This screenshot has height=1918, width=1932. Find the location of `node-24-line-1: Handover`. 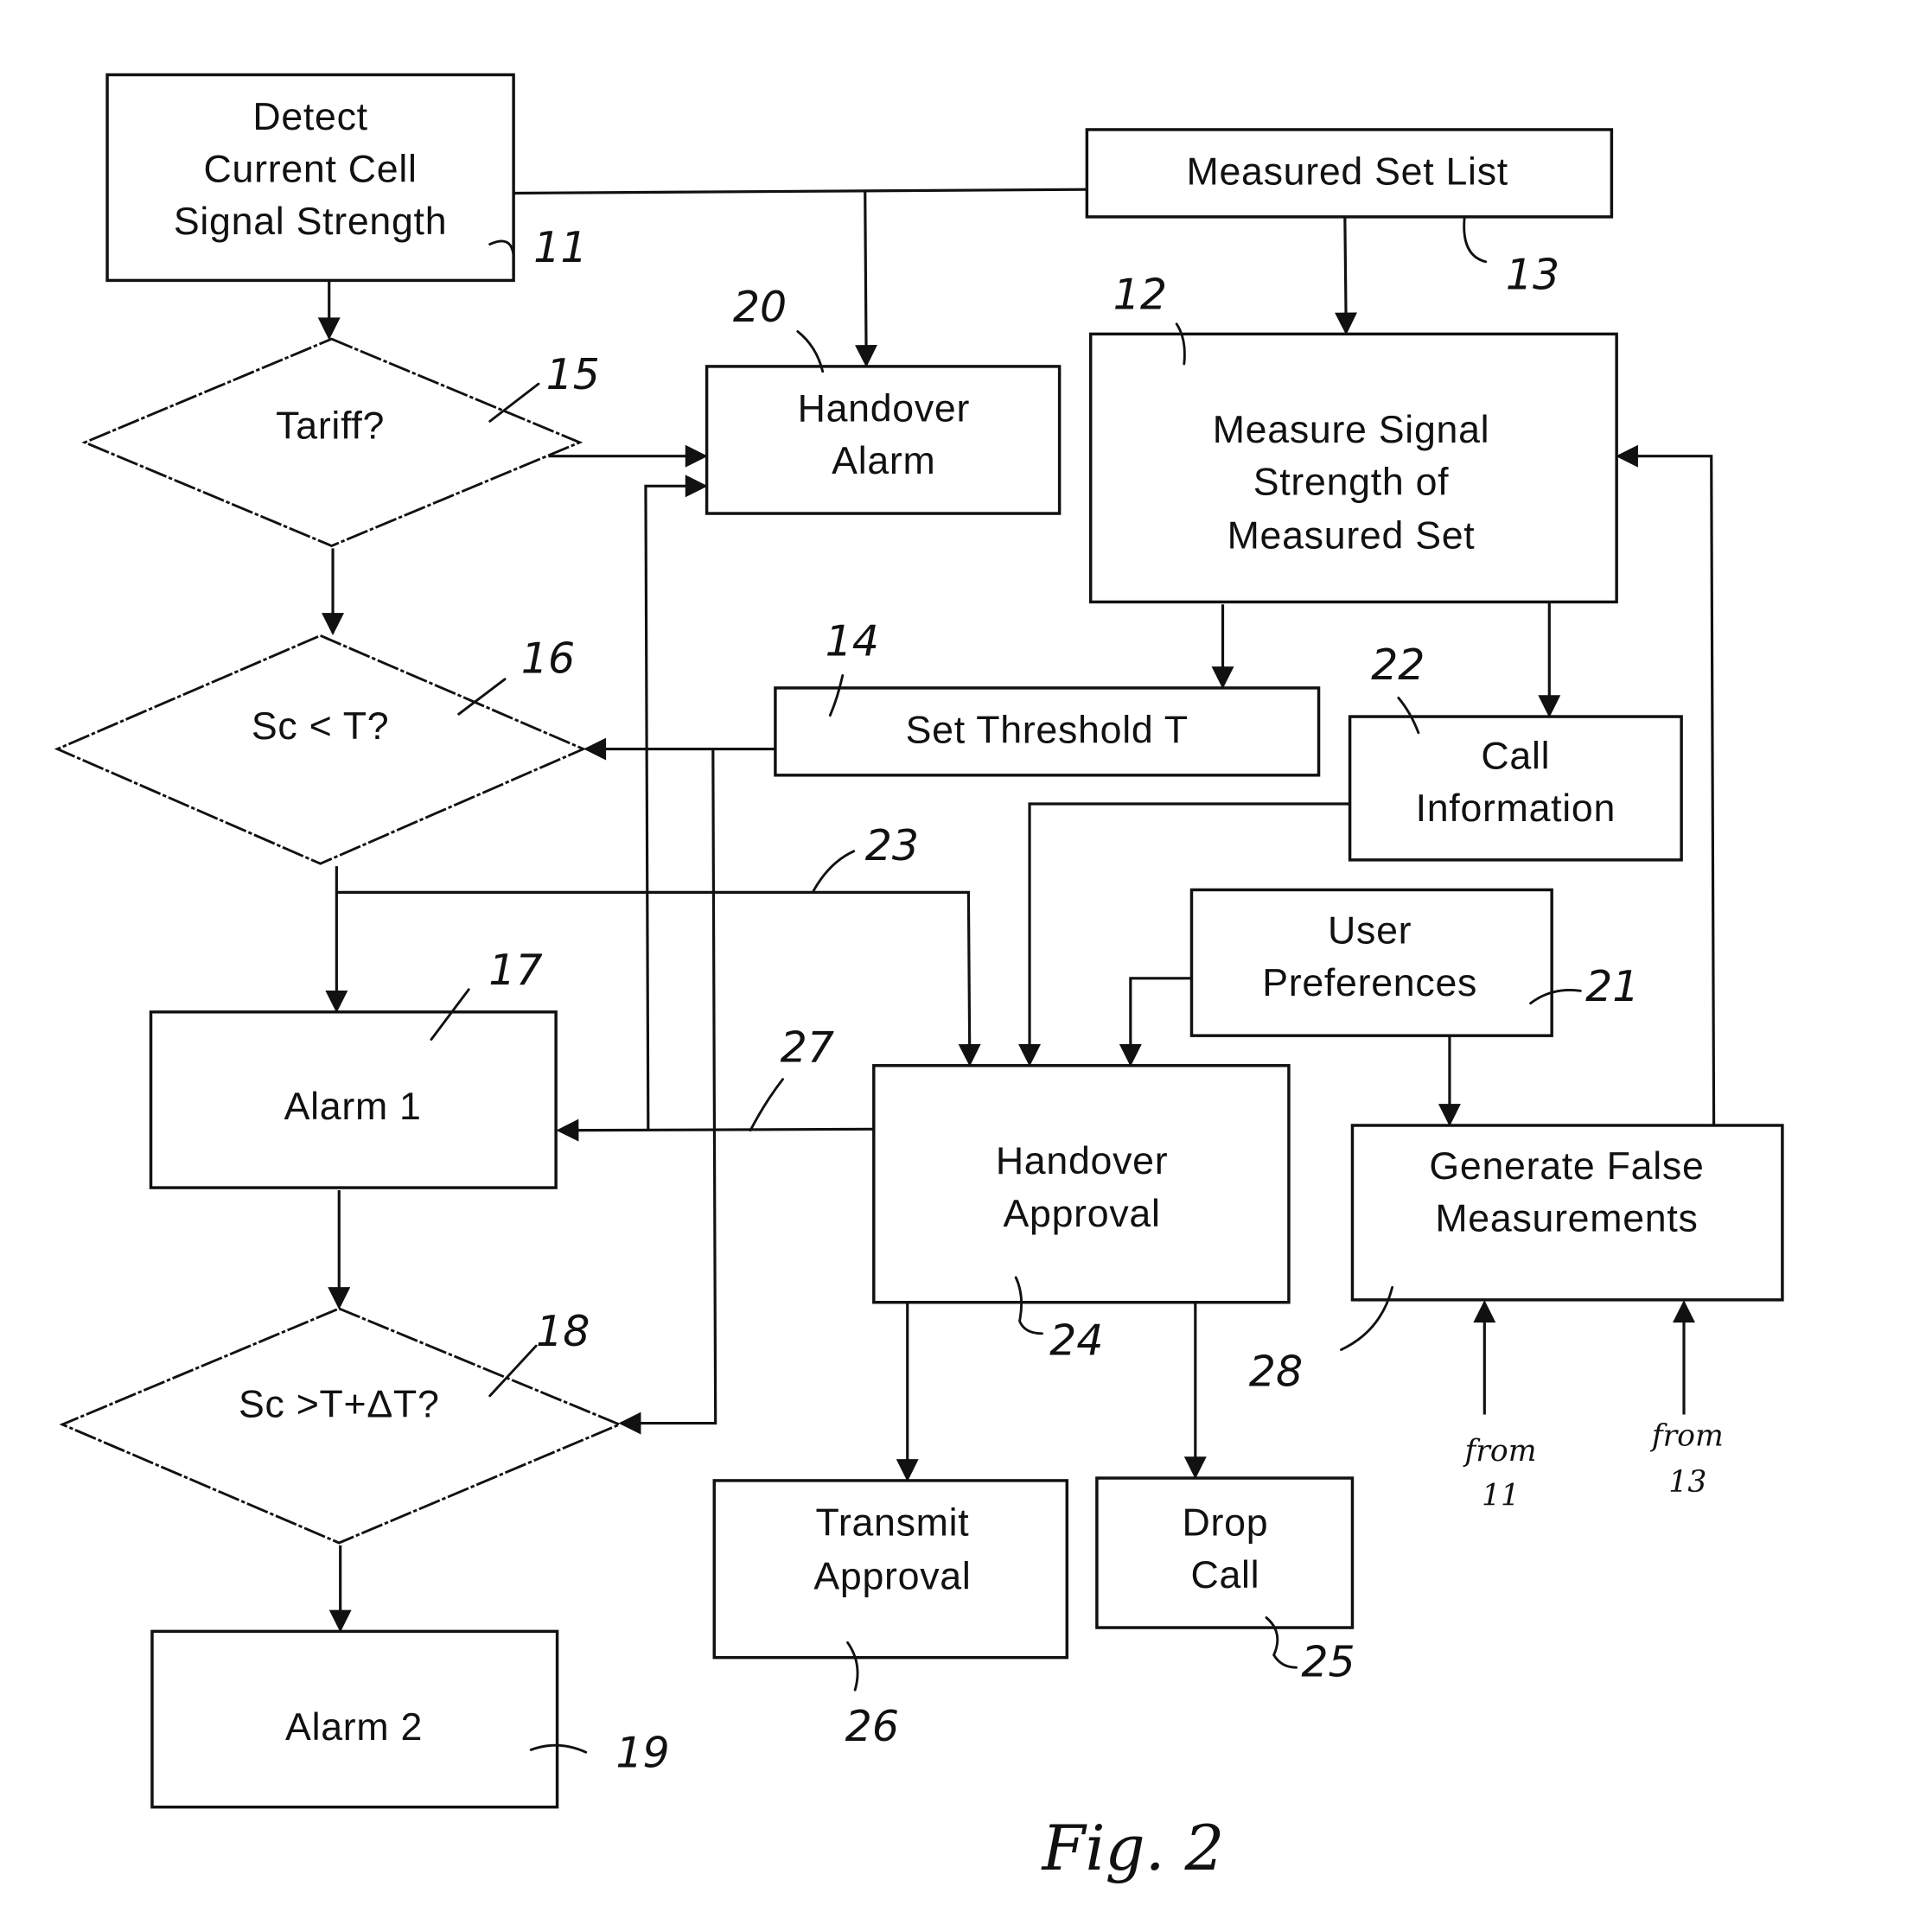

node-24-line-1: Handover is located at coordinates (1082, 1161).